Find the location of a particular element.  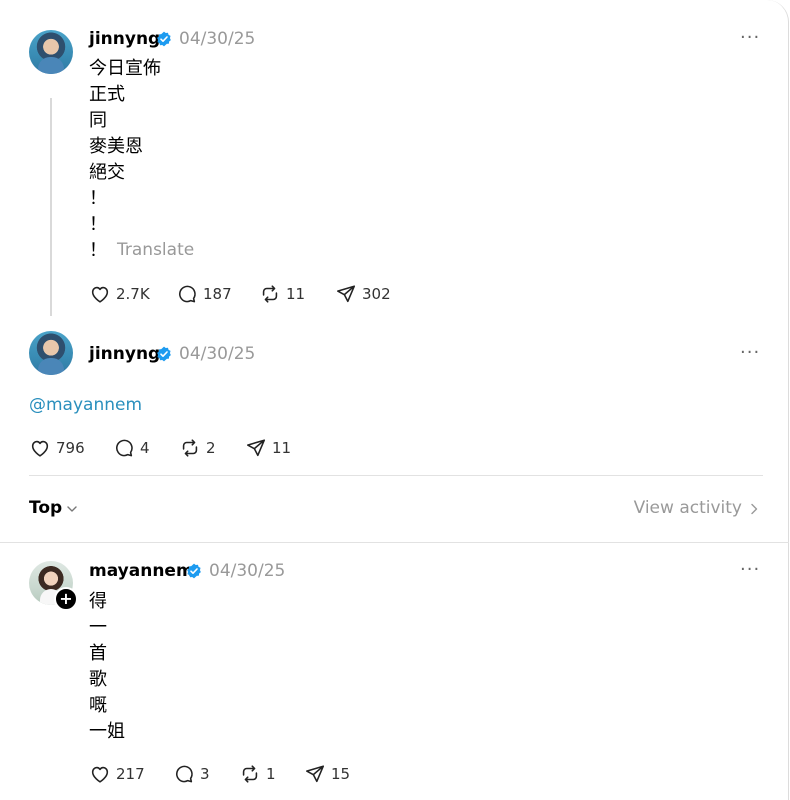

post-text-line: 今日宣佈 is located at coordinates (125, 68).